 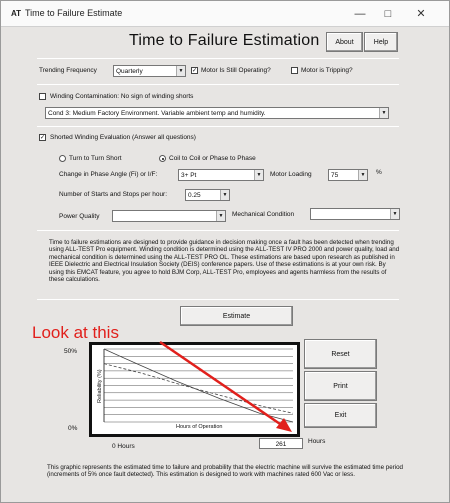 What do you see at coordinates (42, 137) in the screenshot?
I see `shorted-winding-checkbox: ✓` at bounding box center [42, 137].